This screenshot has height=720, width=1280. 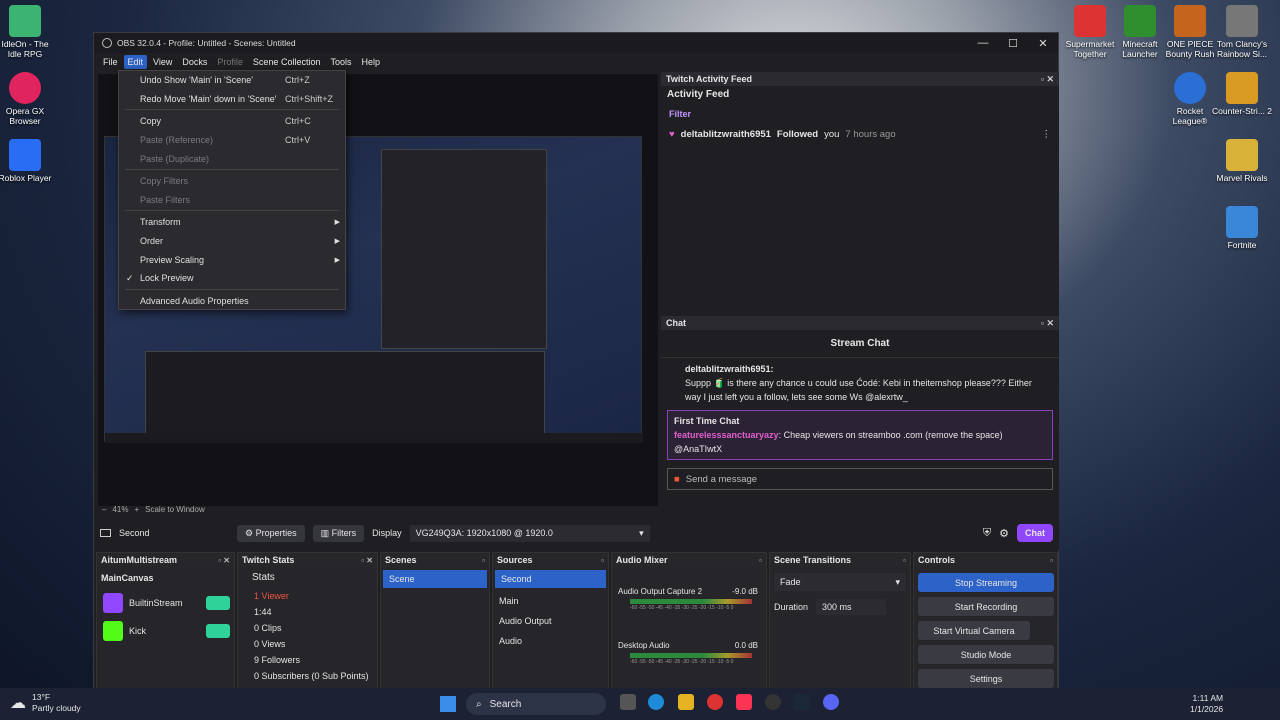 I want to click on menu-copy: Copy Ctrl+C, so click(x=232, y=121).